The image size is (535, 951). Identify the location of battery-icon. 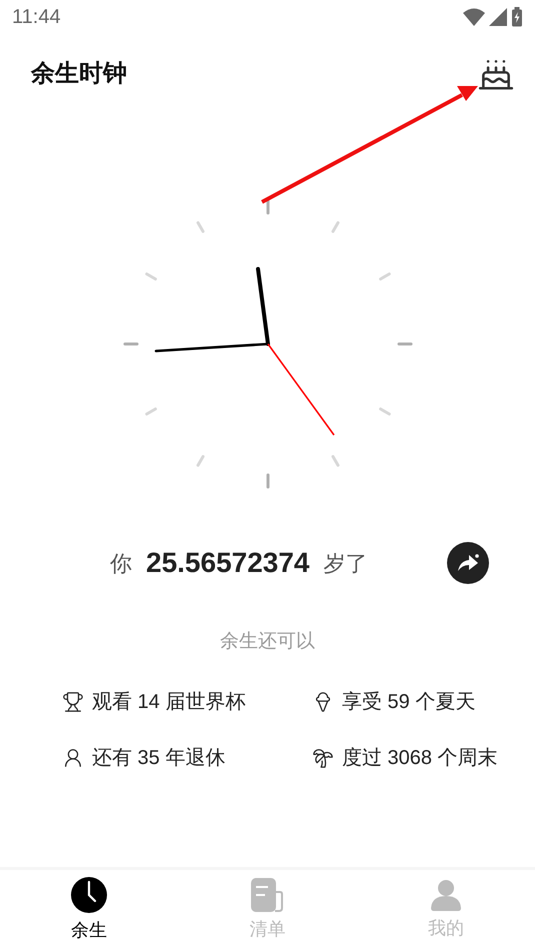
(517, 17).